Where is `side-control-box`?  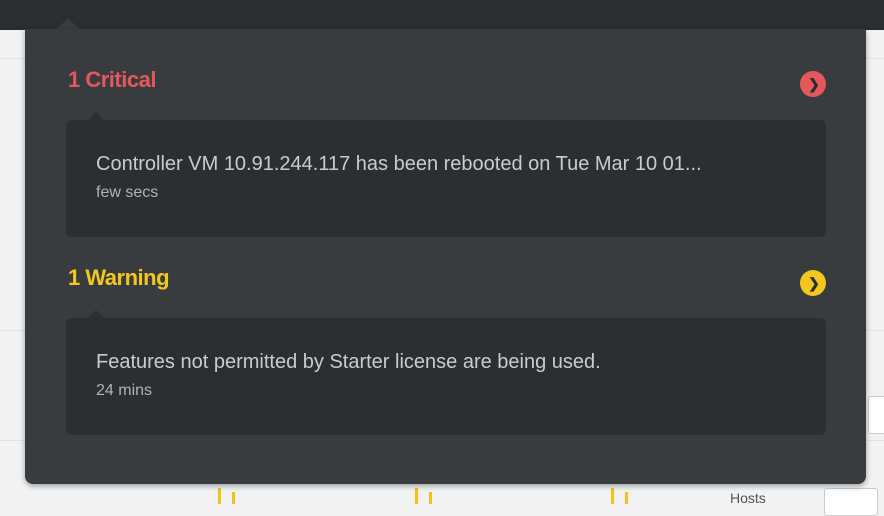 side-control-box is located at coordinates (876, 415).